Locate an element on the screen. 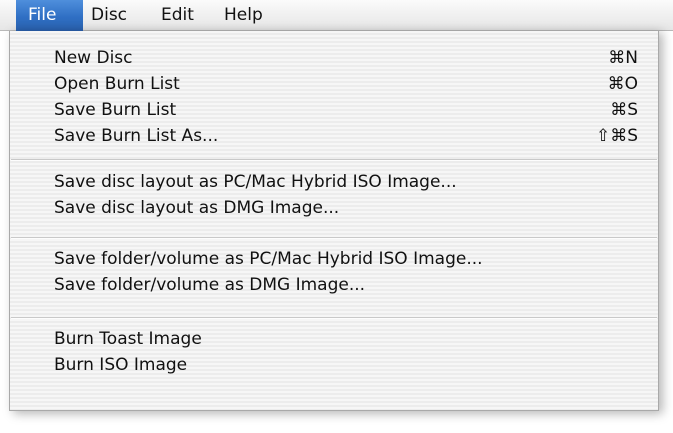 The width and height of the screenshot is (673, 433). menu-item-new-disc: New Disc ⌘N is located at coordinates (334, 58).